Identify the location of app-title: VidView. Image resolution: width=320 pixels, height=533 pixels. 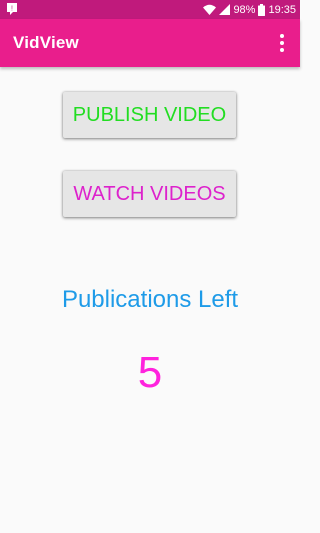
(46, 42).